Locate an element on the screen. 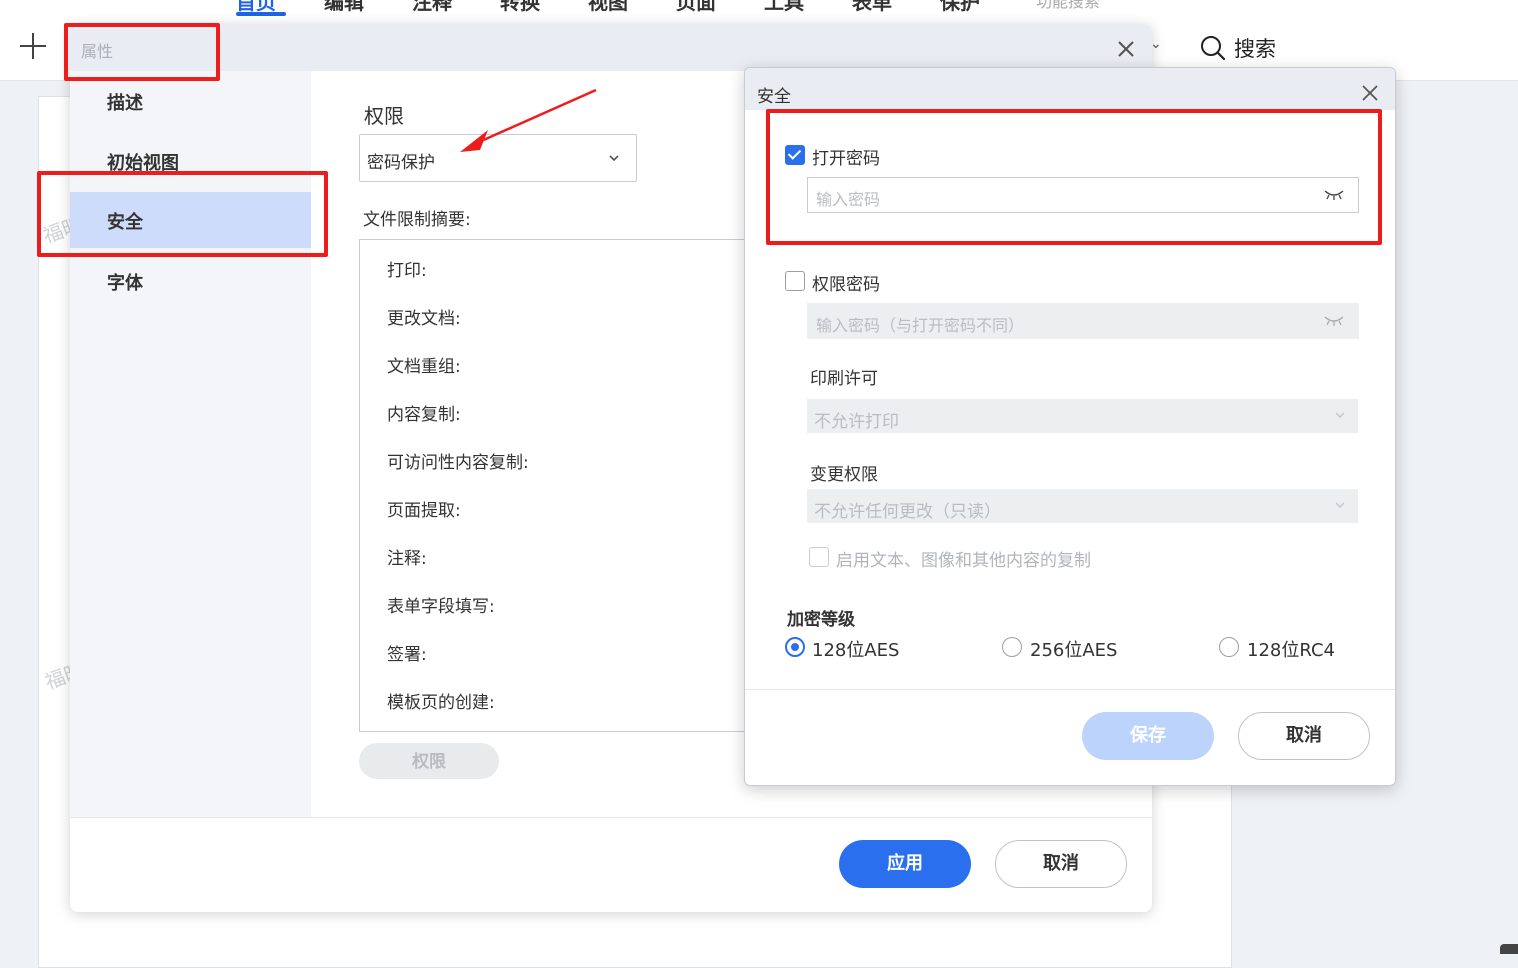  summary-row: 可访问性内容复制: is located at coordinates (458, 463).